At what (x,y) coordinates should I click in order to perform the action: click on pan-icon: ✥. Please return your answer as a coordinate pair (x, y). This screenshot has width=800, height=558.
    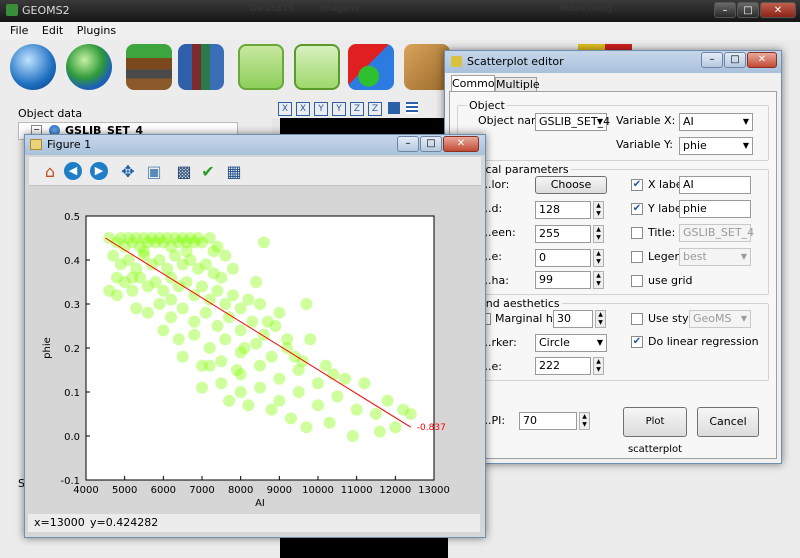
    Looking at the image, I should click on (128, 172).